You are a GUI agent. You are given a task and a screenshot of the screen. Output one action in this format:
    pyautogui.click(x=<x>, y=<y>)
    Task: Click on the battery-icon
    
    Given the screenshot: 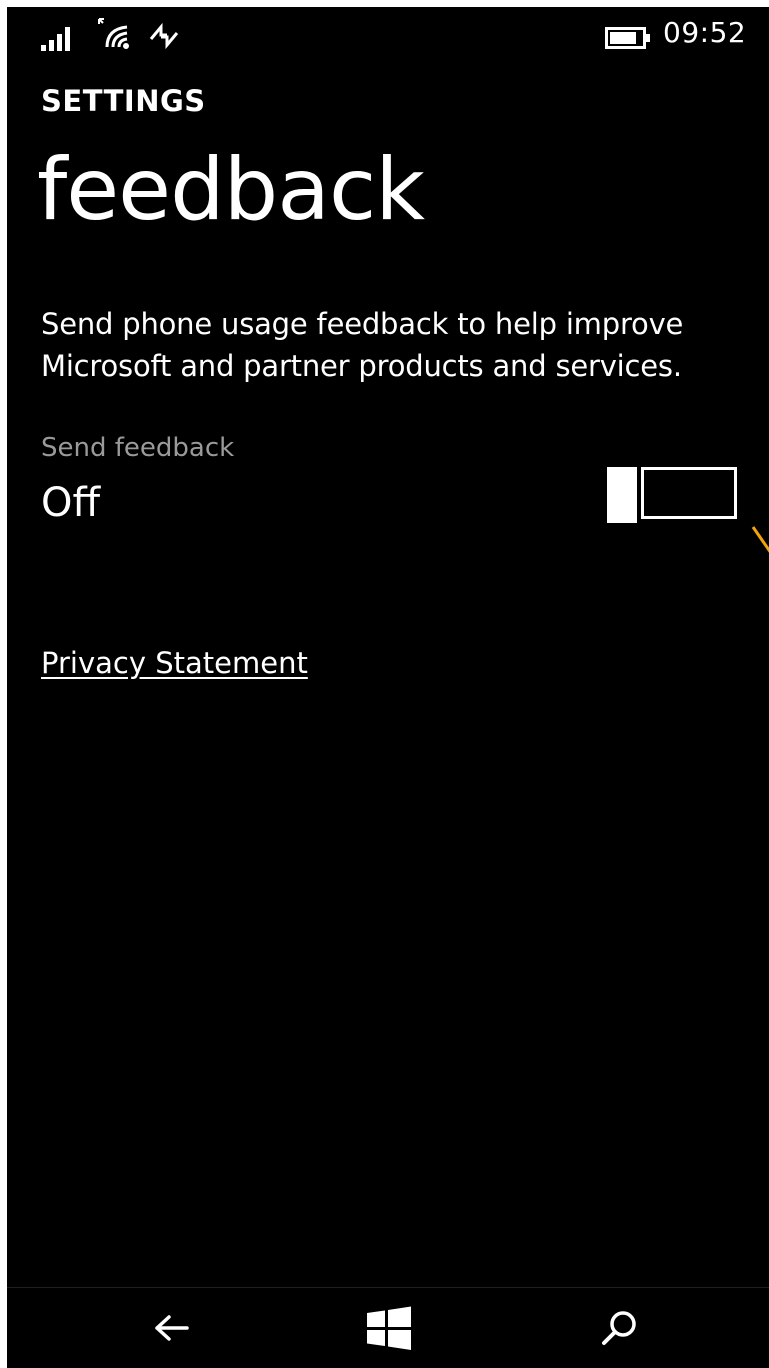 What is the action you would take?
    pyautogui.click(x=627, y=38)
    